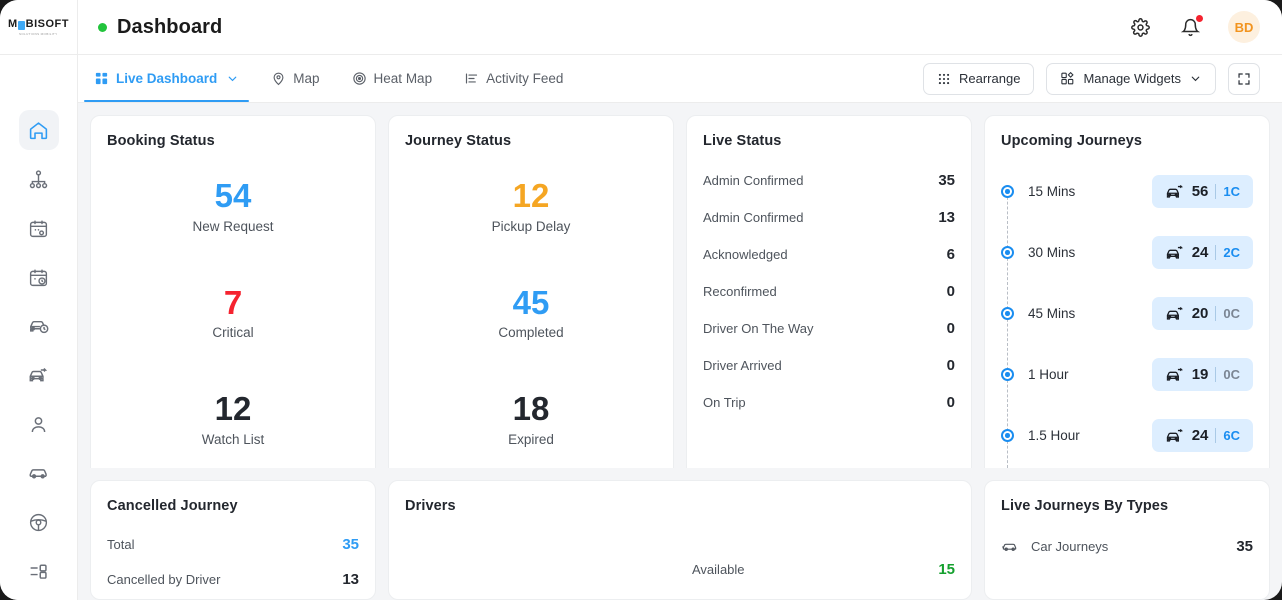 The width and height of the screenshot is (1282, 600). I want to click on sidebar-item-calendar, so click(39, 228).